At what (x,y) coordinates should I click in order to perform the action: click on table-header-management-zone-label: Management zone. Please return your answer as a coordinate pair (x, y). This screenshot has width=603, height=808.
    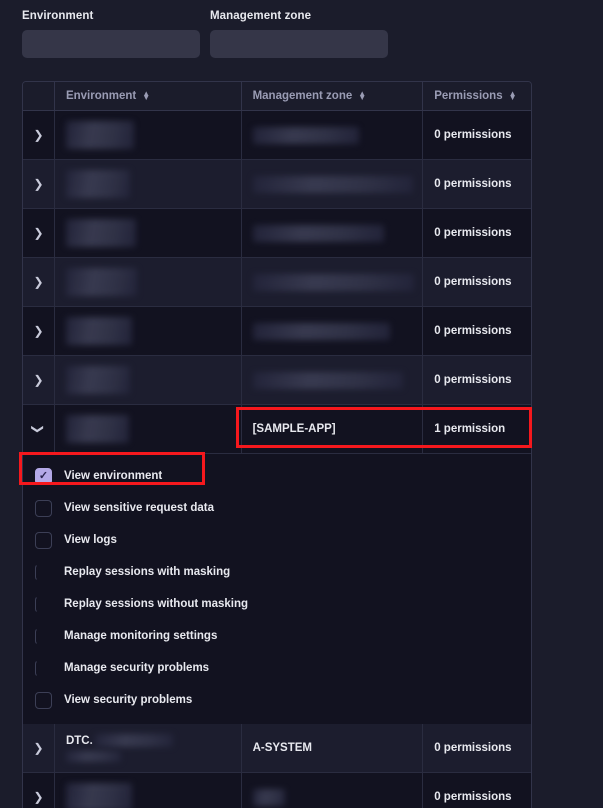
    Looking at the image, I should click on (302, 96).